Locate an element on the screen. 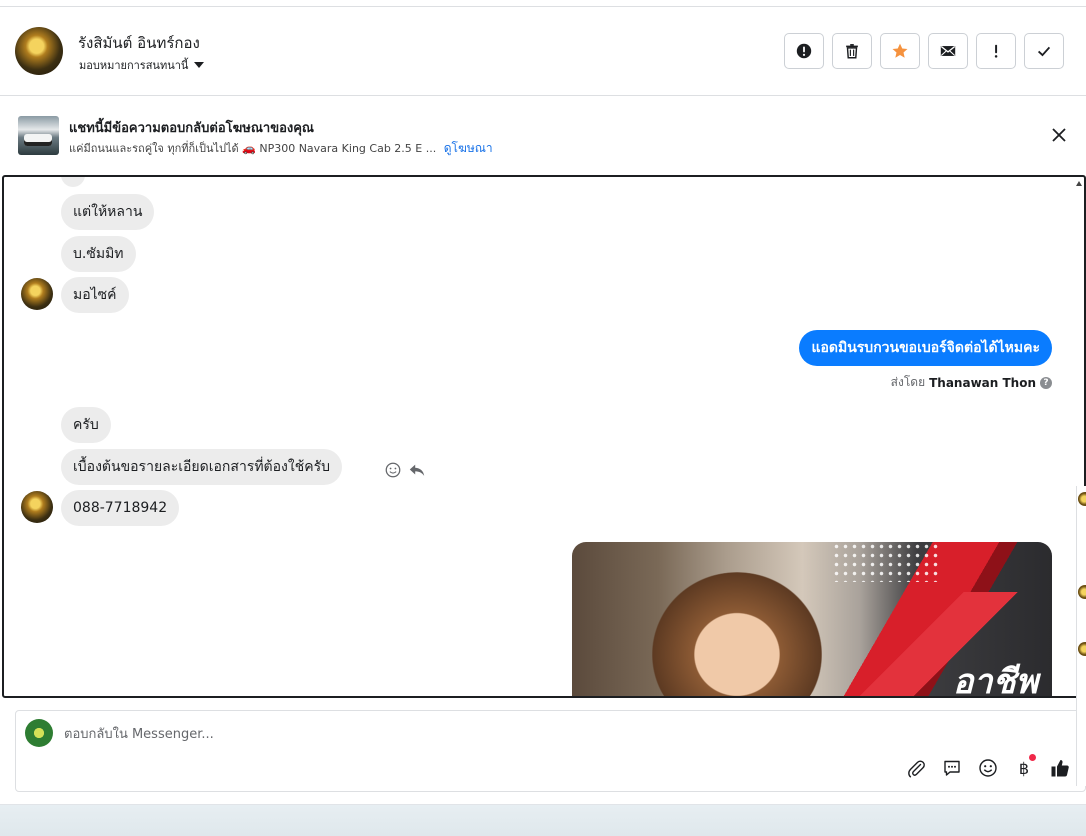 The width and height of the screenshot is (1086, 836). paperclip-icon is located at coordinates (916, 769).